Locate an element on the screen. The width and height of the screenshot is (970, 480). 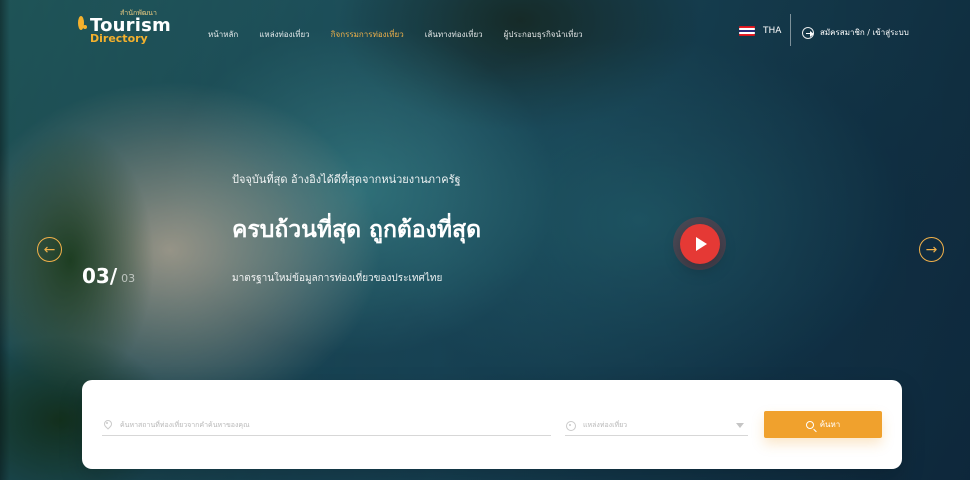
keyword-placeholder: ค้นหาสถานที่ท่องเที่ยวจากคำค้นหาของคุณ is located at coordinates (185, 424).